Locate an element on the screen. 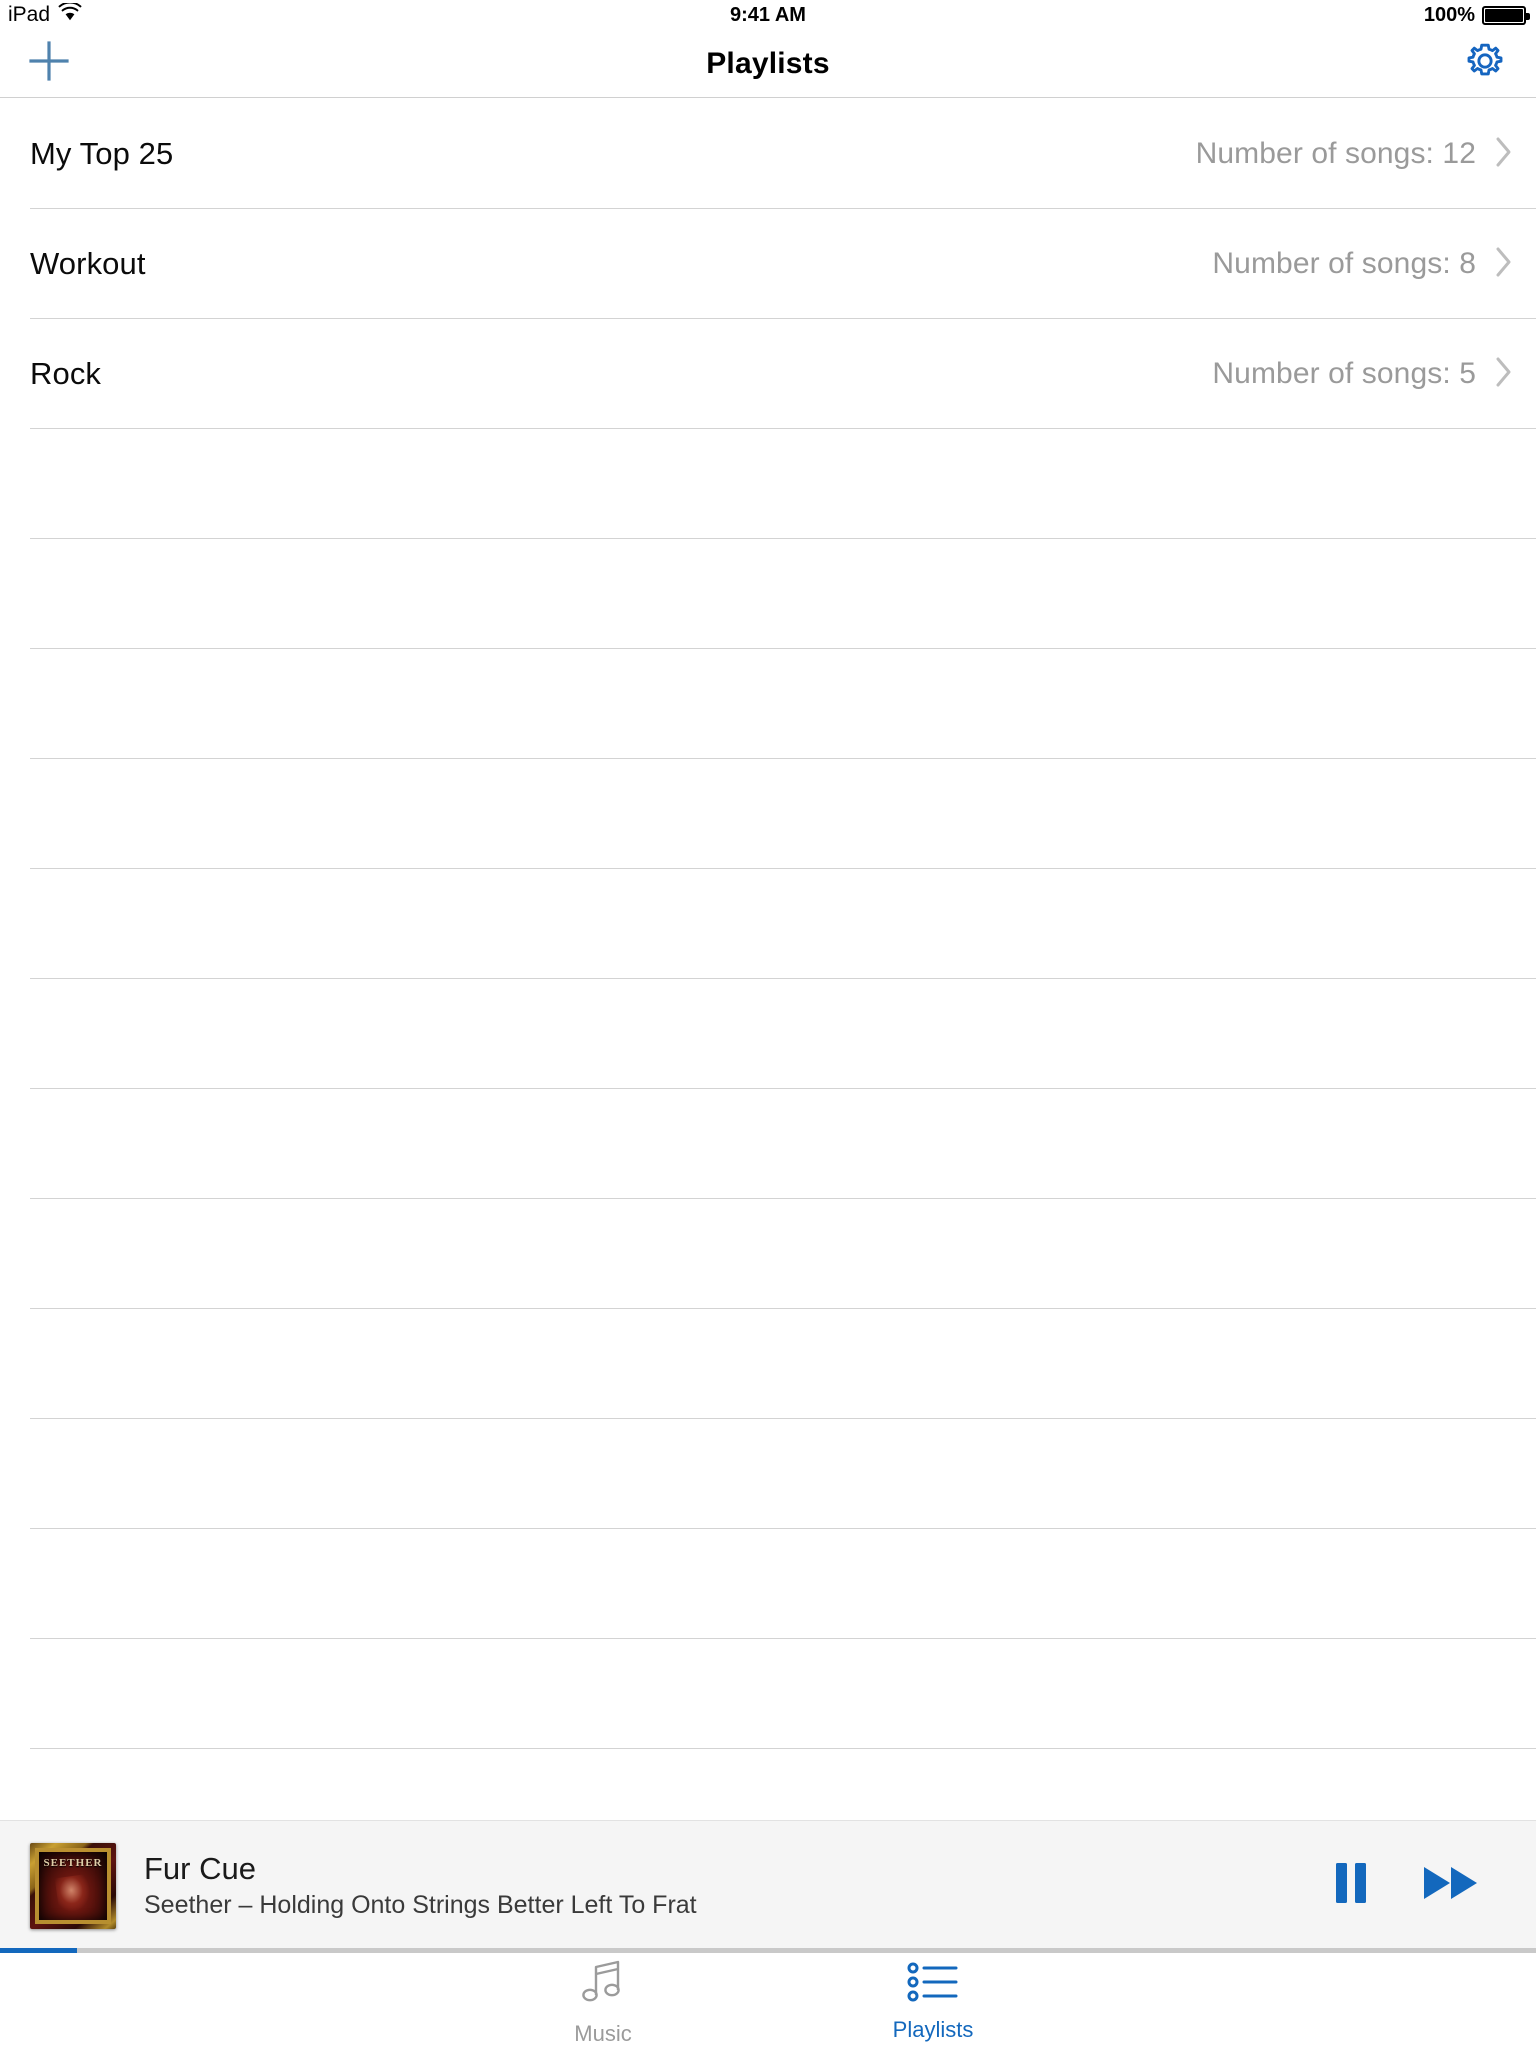 The height and width of the screenshot is (2048, 1536). battery-full-icon is located at coordinates (1506, 15).